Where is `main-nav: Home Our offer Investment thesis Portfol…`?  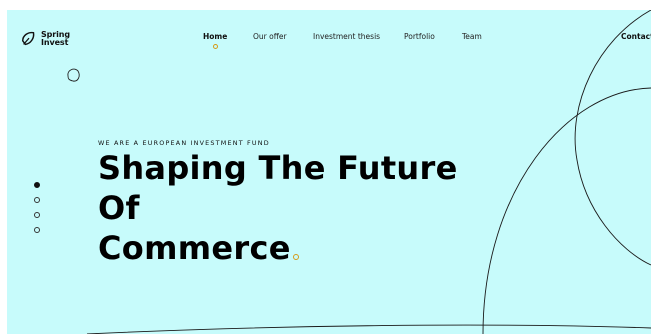 main-nav: Home Our offer Investment thesis Portfol… is located at coordinates (329, 43).